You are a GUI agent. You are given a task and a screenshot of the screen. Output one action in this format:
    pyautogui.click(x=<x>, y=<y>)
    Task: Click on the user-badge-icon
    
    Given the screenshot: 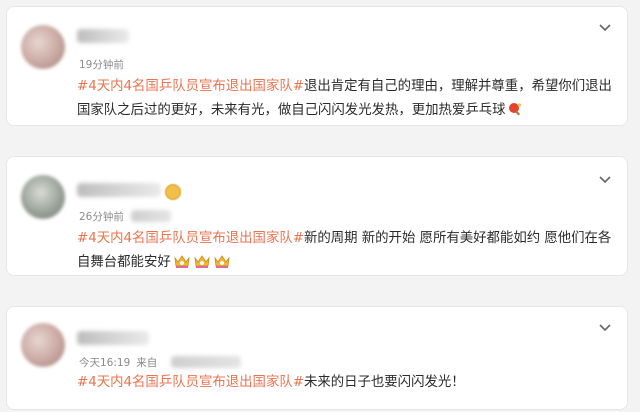 What is the action you would take?
    pyautogui.click(x=173, y=192)
    